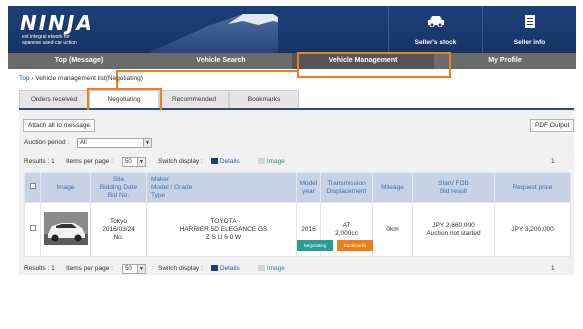  What do you see at coordinates (180, 161) in the screenshot?
I see `switch-display-label: Switch display :` at bounding box center [180, 161].